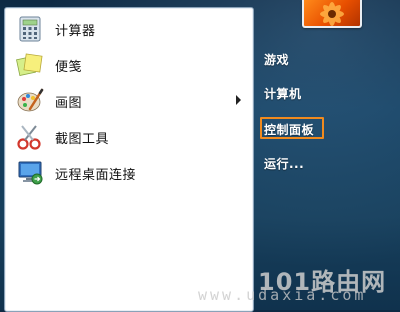  Describe the element at coordinates (30, 137) in the screenshot. I see `snipping-tool-icon` at that location.